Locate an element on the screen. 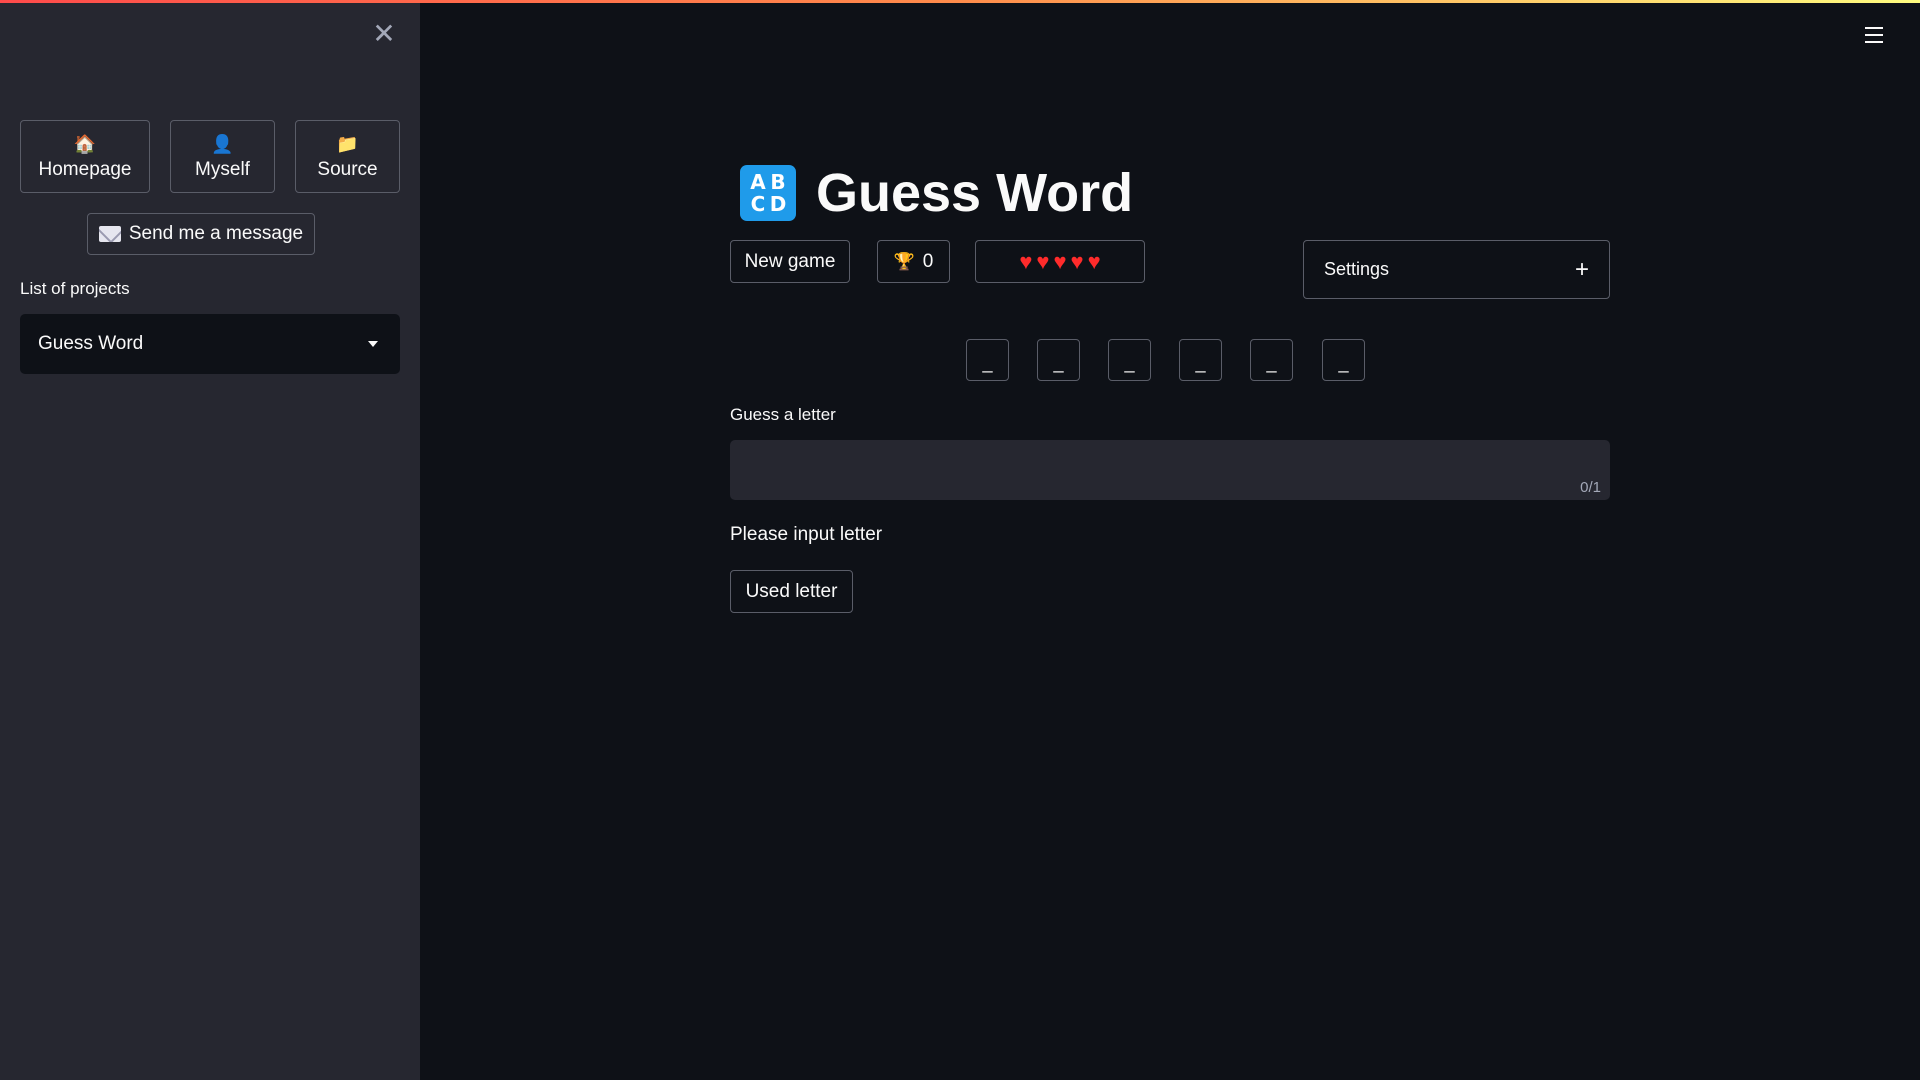 Image resolution: width=1920 pixels, height=1080 pixels. menu-icon is located at coordinates (1874, 35).